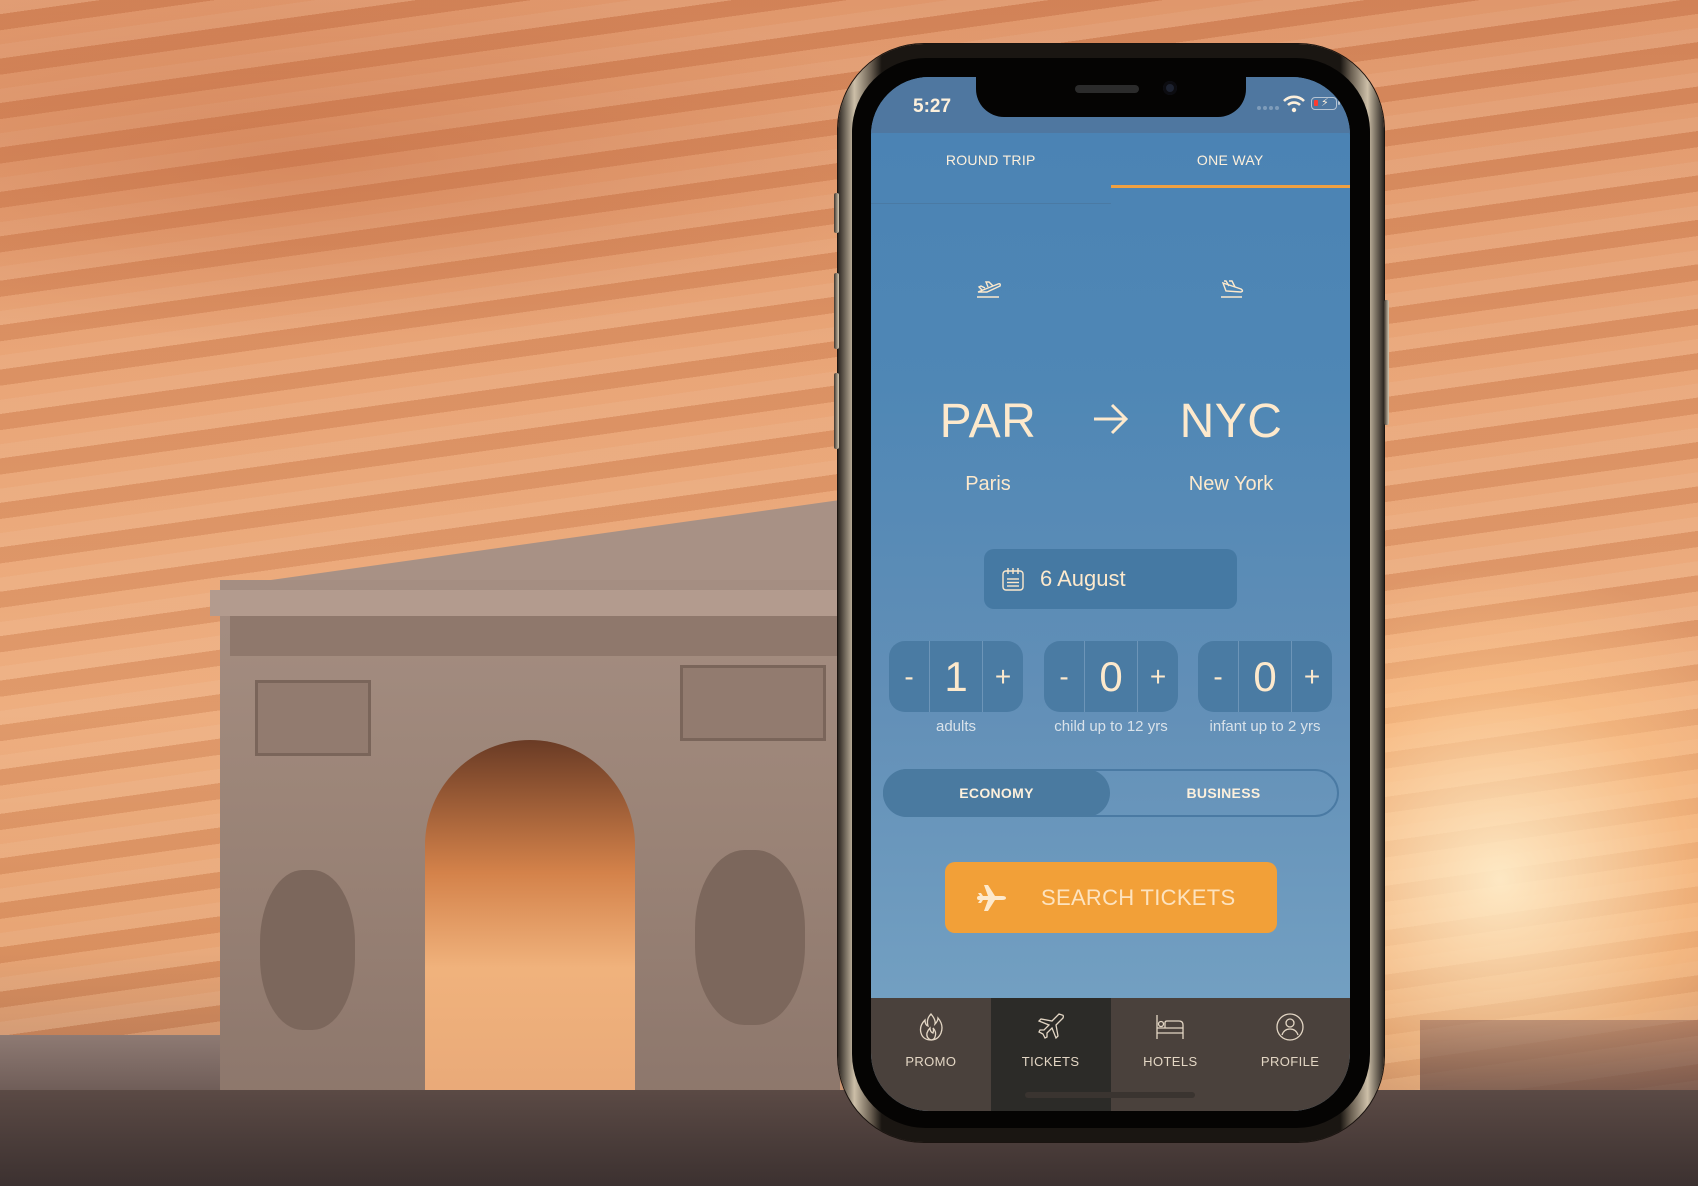 This screenshot has width=1698, height=1186. Describe the element at coordinates (1170, 1061) in the screenshot. I see `tab-hotels-label: HOTELS` at that location.